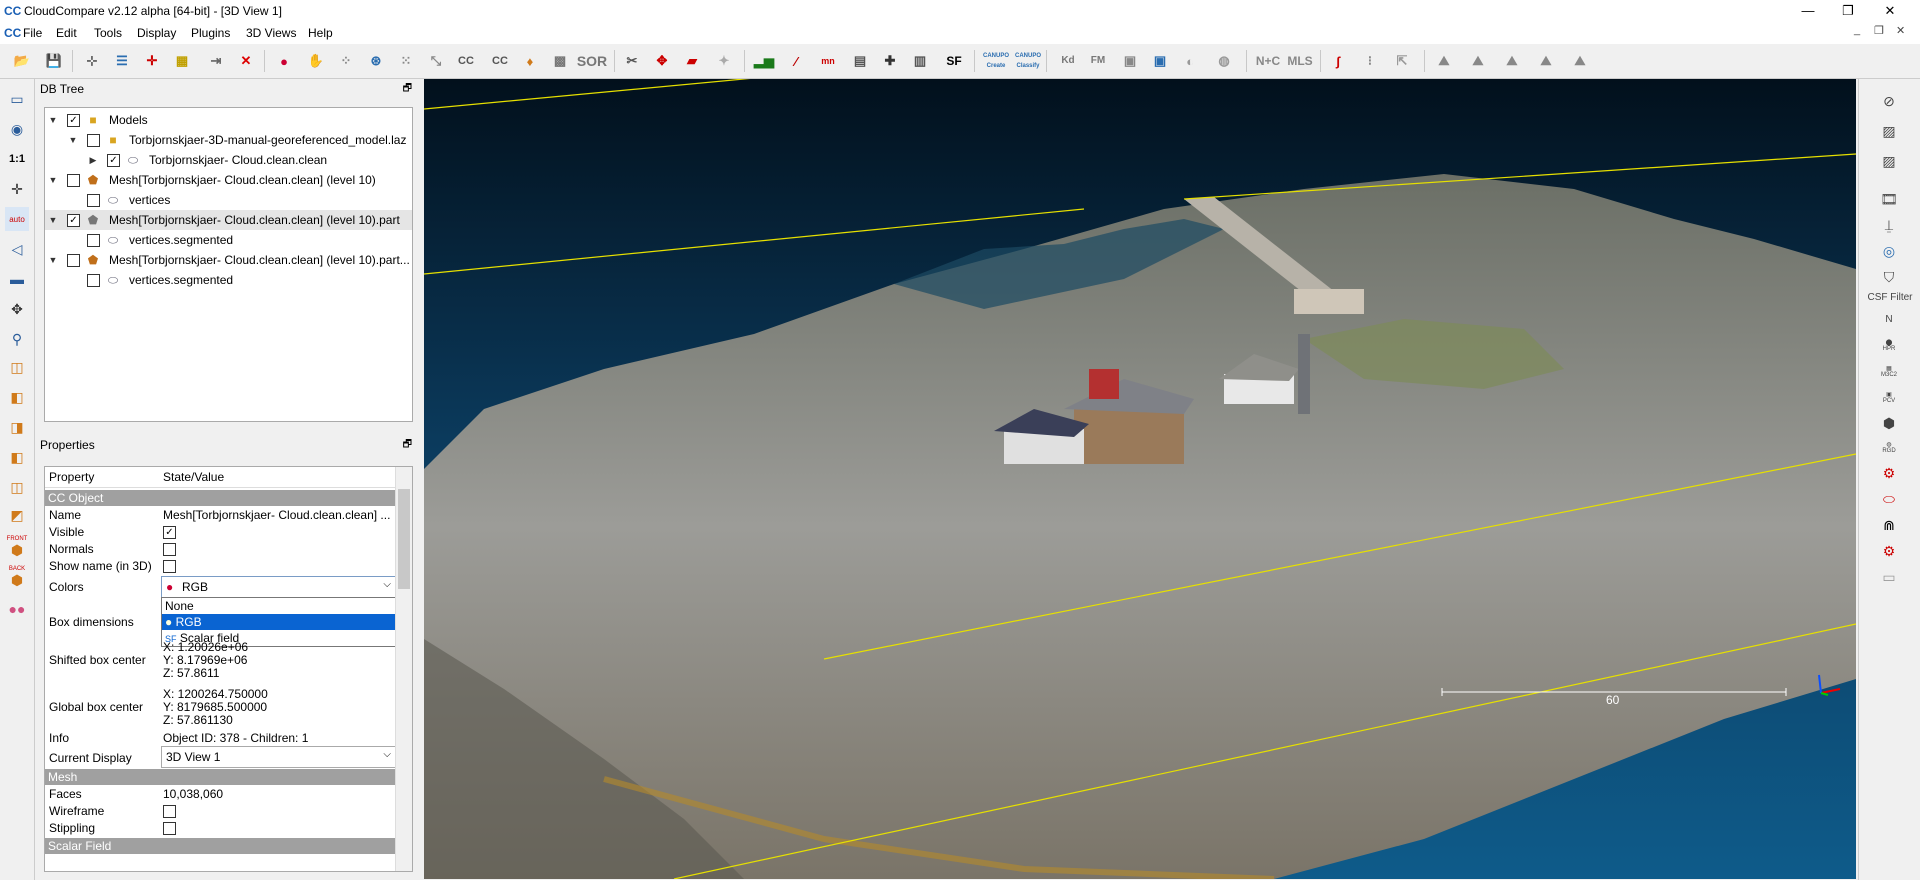 The height and width of the screenshot is (880, 1920). What do you see at coordinates (169, 566) in the screenshot?
I see `show-name-checkbox` at bounding box center [169, 566].